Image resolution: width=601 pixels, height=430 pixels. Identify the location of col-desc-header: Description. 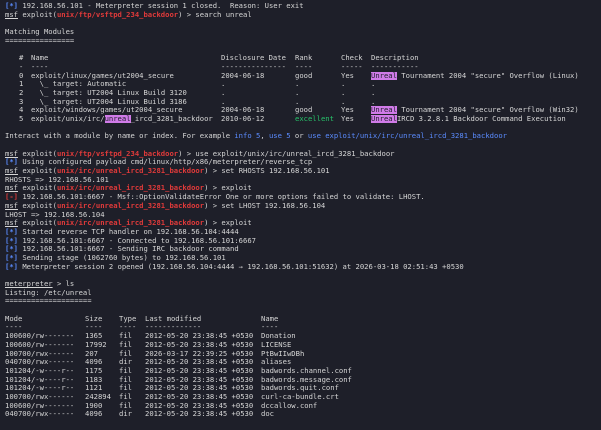
(395, 58).